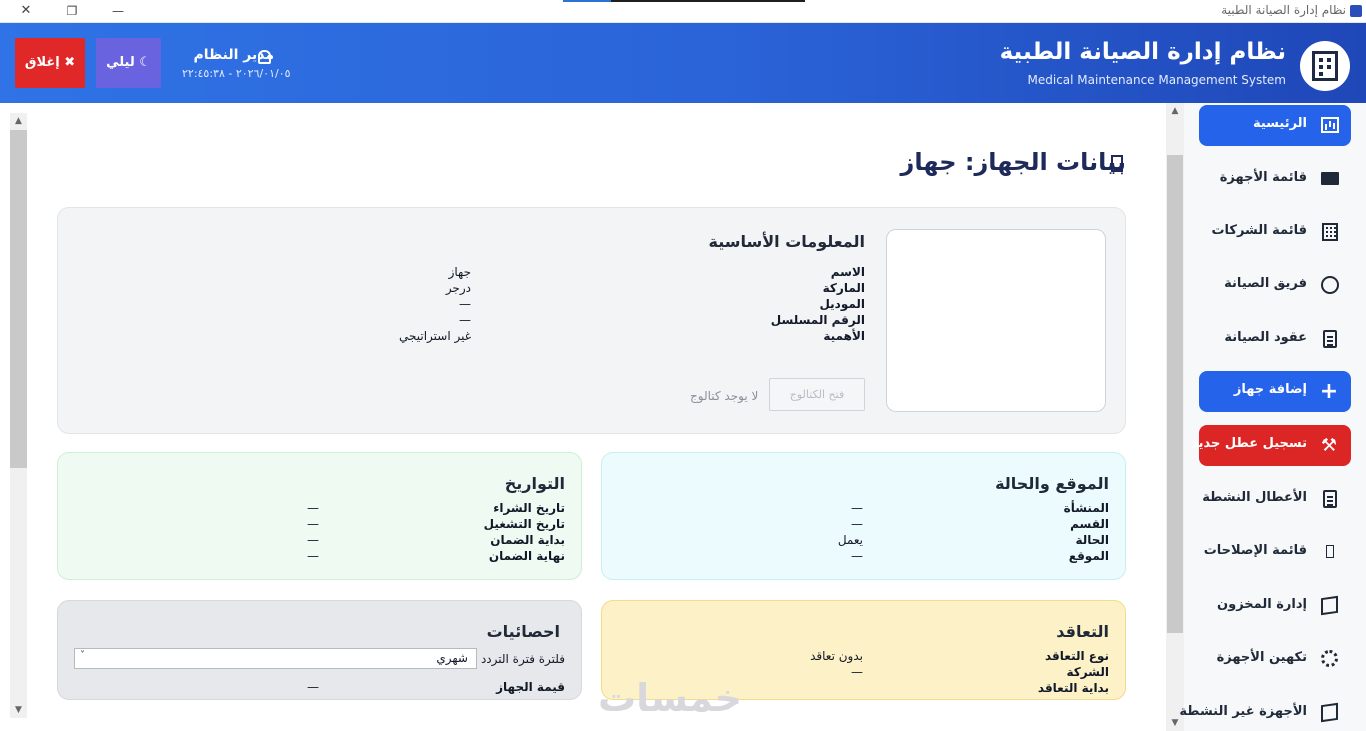  Describe the element at coordinates (1329, 658) in the screenshot. I see `gear-icon` at that location.